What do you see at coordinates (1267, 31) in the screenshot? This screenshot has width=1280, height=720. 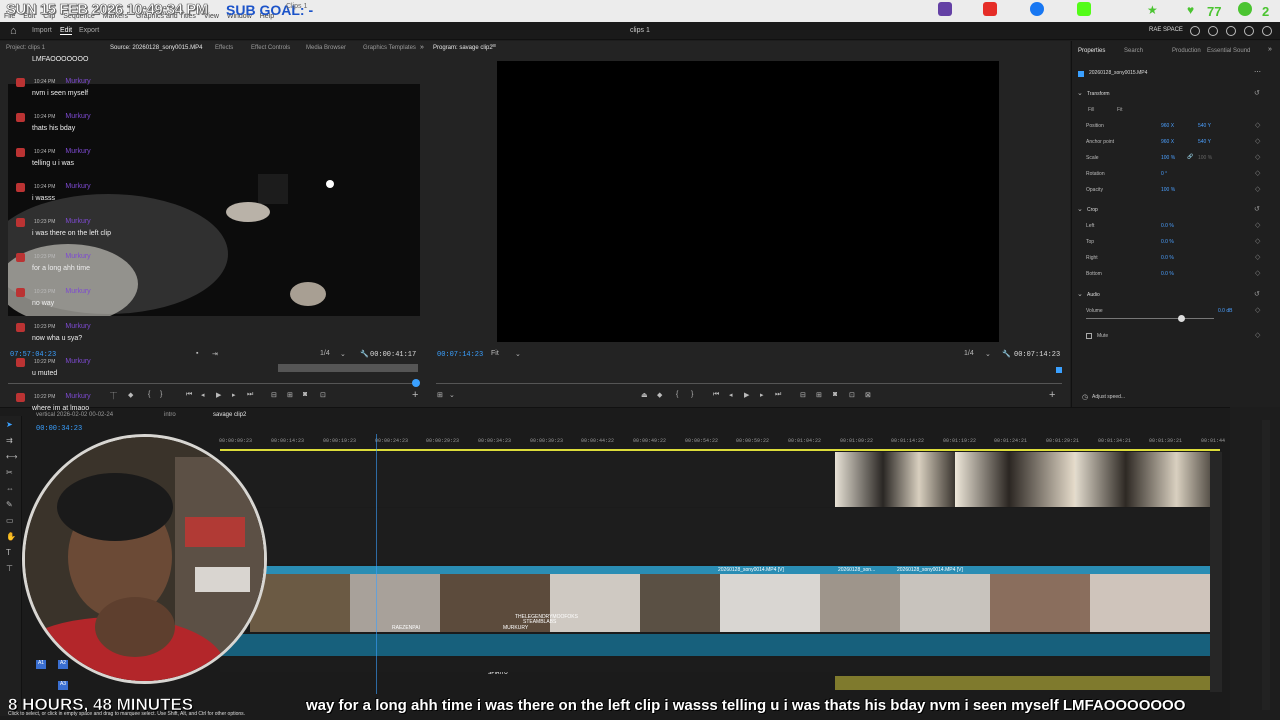 I see `fullscreen-icon` at bounding box center [1267, 31].